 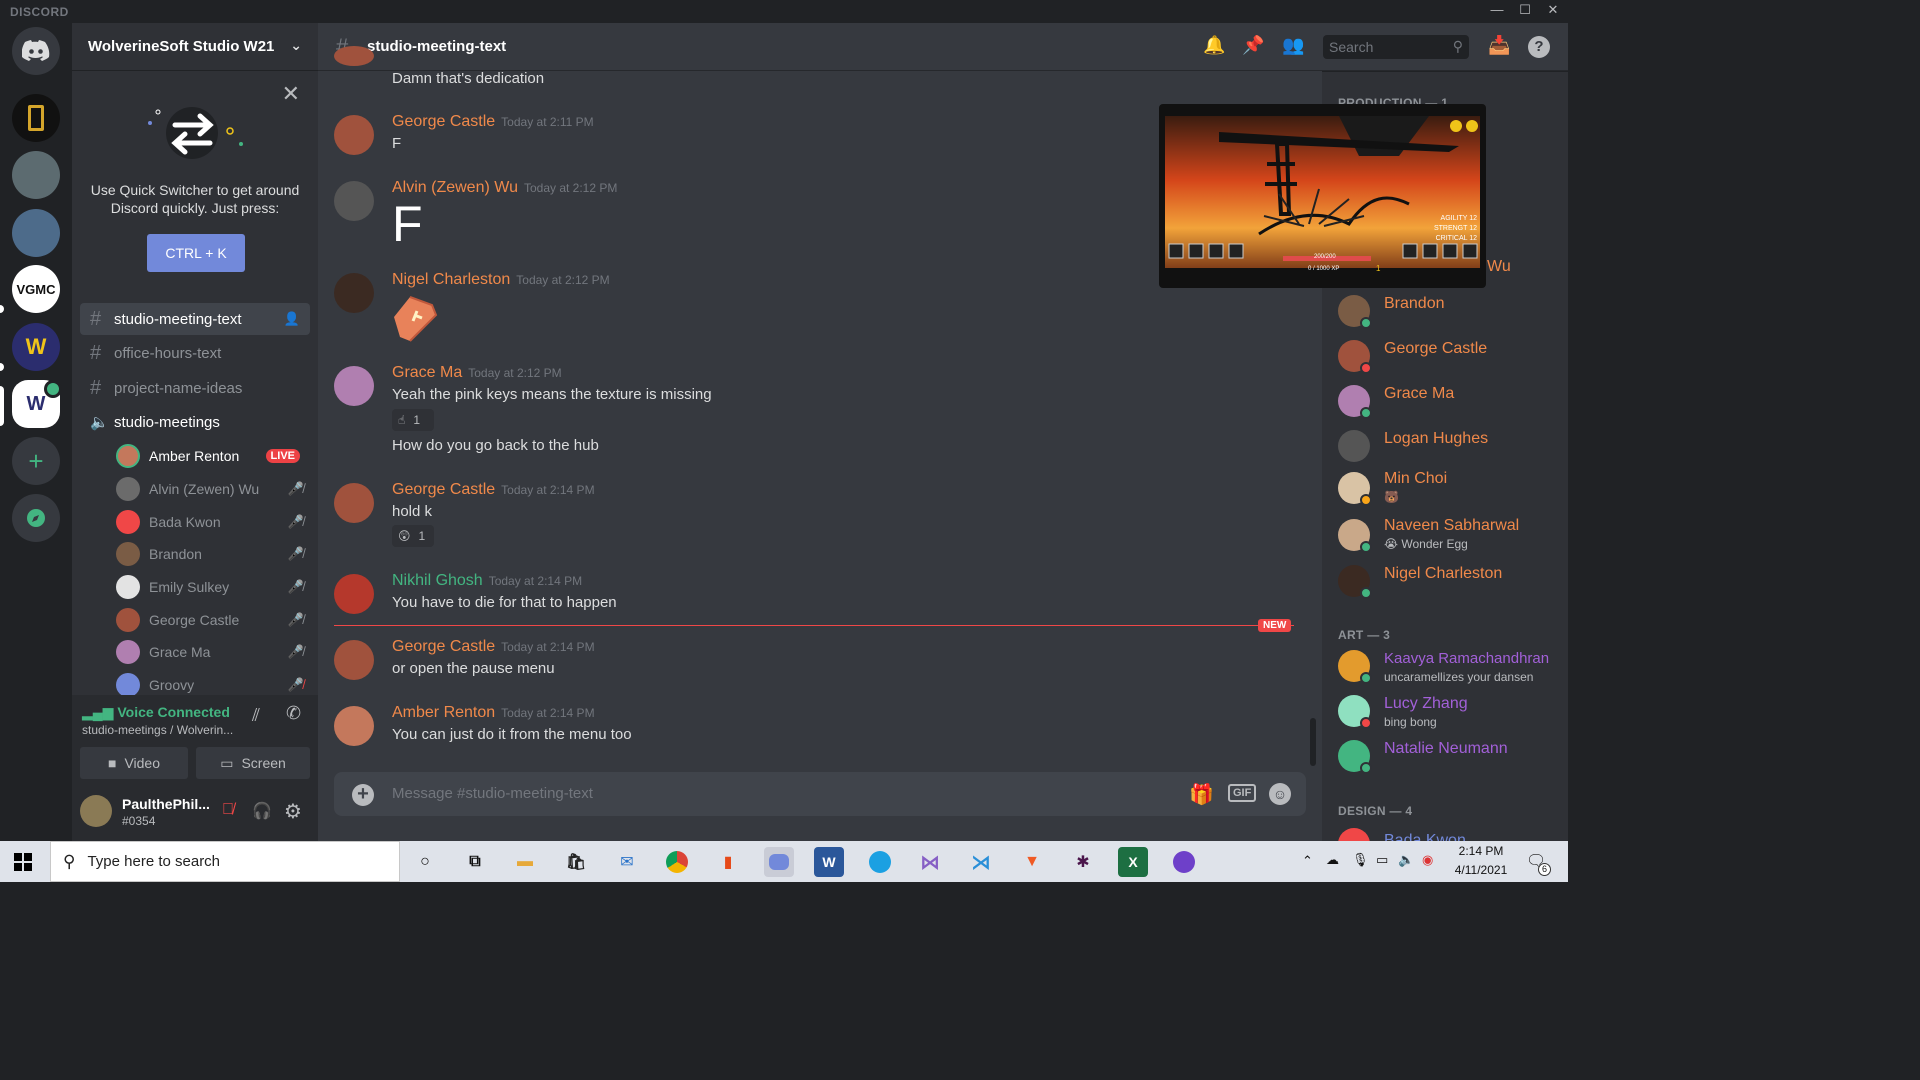 What do you see at coordinates (36, 347) in the screenshot?
I see `server-icon-ws: W` at bounding box center [36, 347].